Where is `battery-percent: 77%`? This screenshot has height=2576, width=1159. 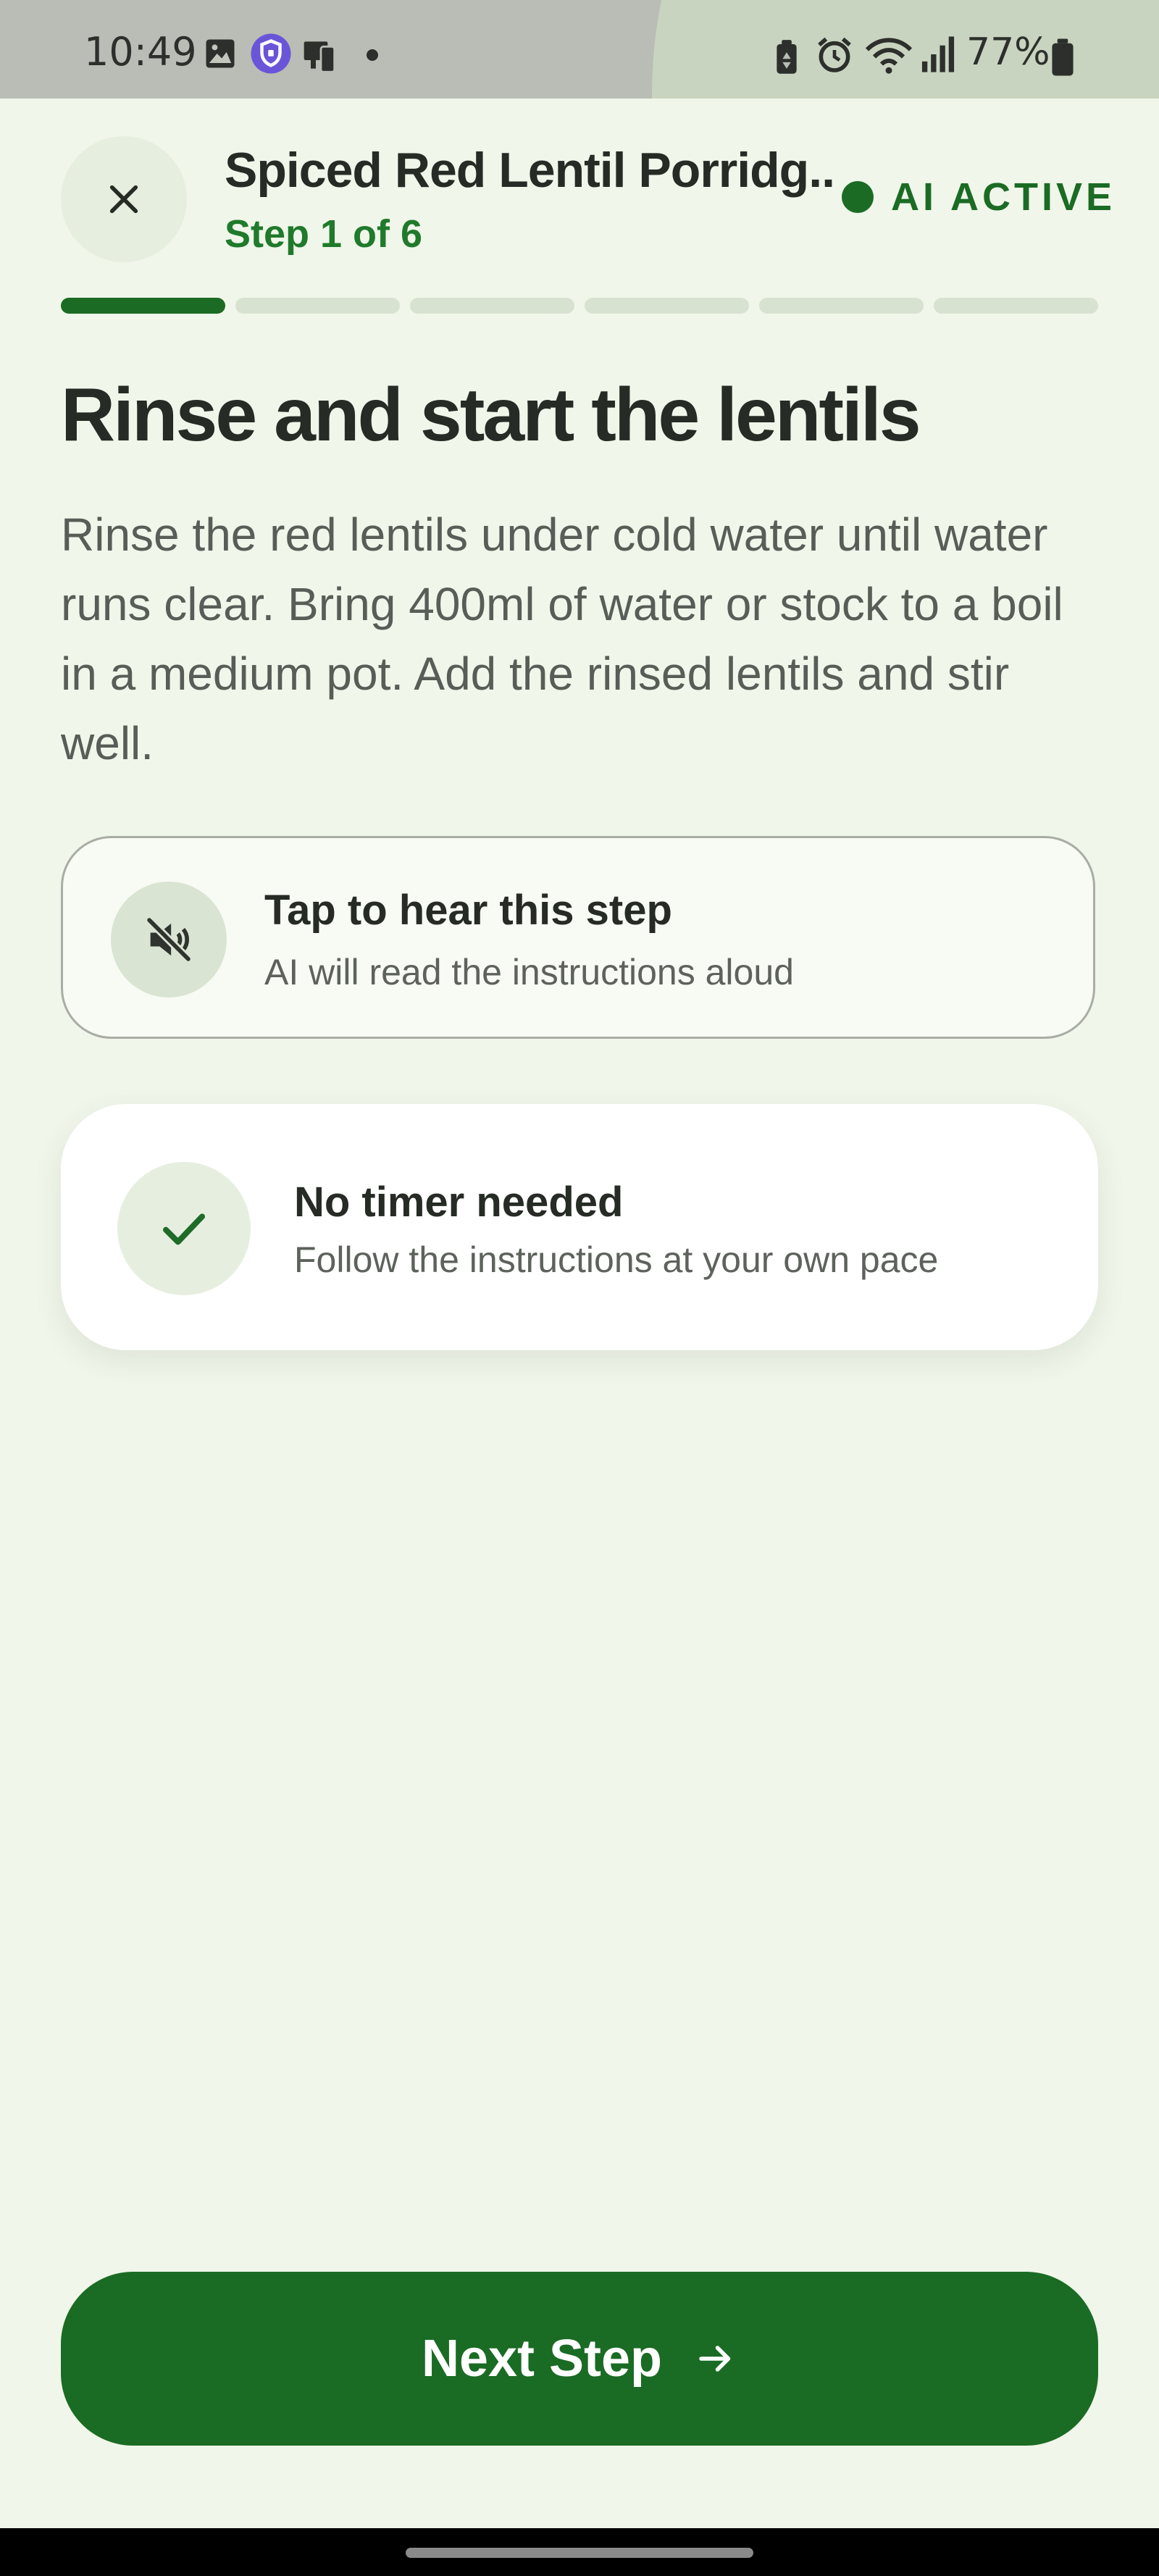
battery-percent: 77% is located at coordinates (1008, 52).